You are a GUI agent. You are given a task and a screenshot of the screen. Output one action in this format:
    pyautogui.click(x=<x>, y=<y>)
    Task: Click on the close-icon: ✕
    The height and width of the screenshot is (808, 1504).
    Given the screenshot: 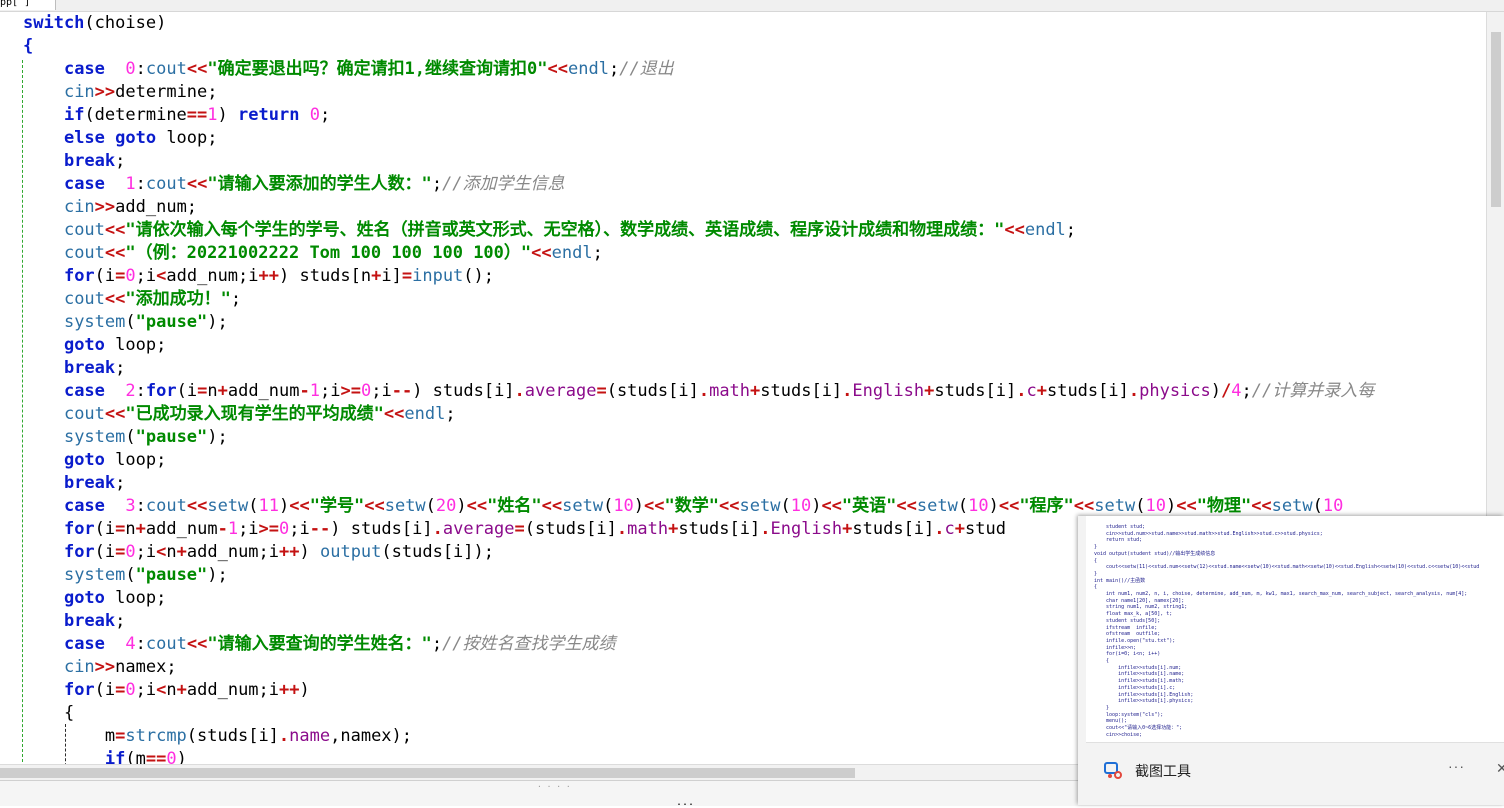 What is the action you would take?
    pyautogui.click(x=1500, y=768)
    